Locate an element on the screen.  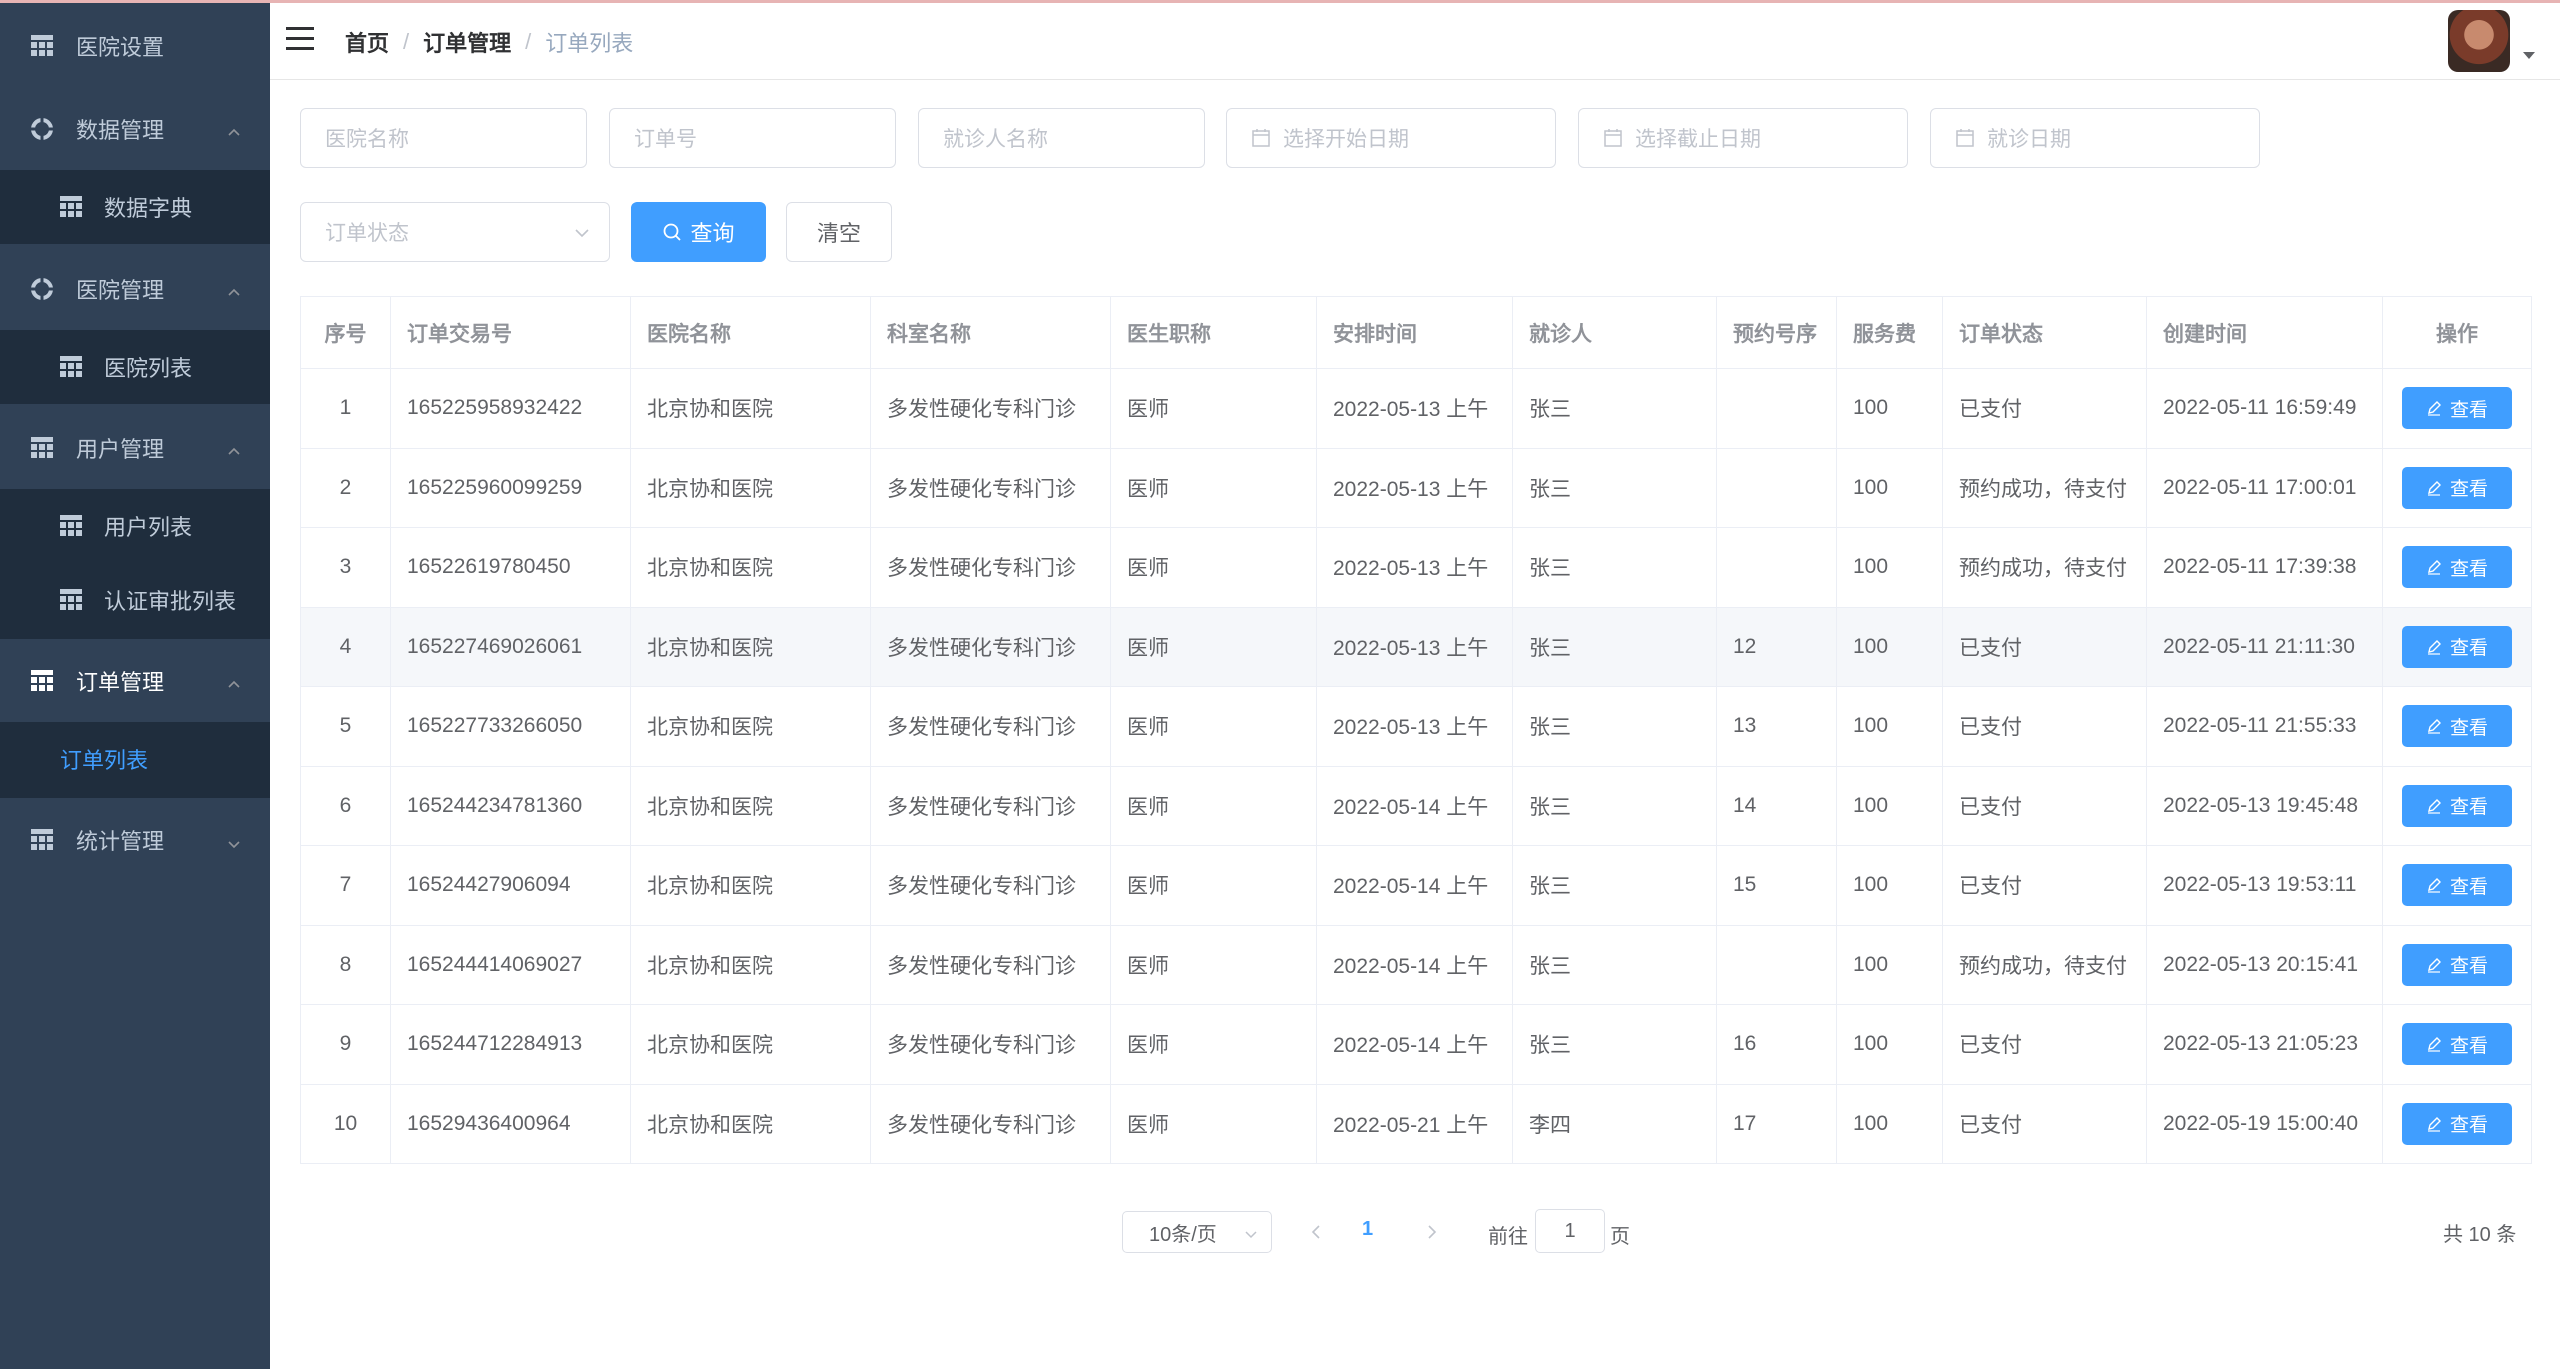
grid-icon is located at coordinates (42, 448).